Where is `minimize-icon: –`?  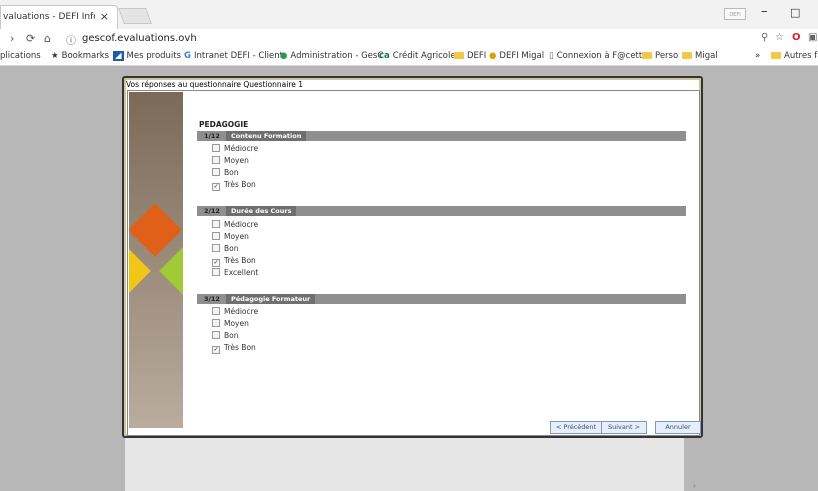
minimize-icon: – is located at coordinates (764, 11).